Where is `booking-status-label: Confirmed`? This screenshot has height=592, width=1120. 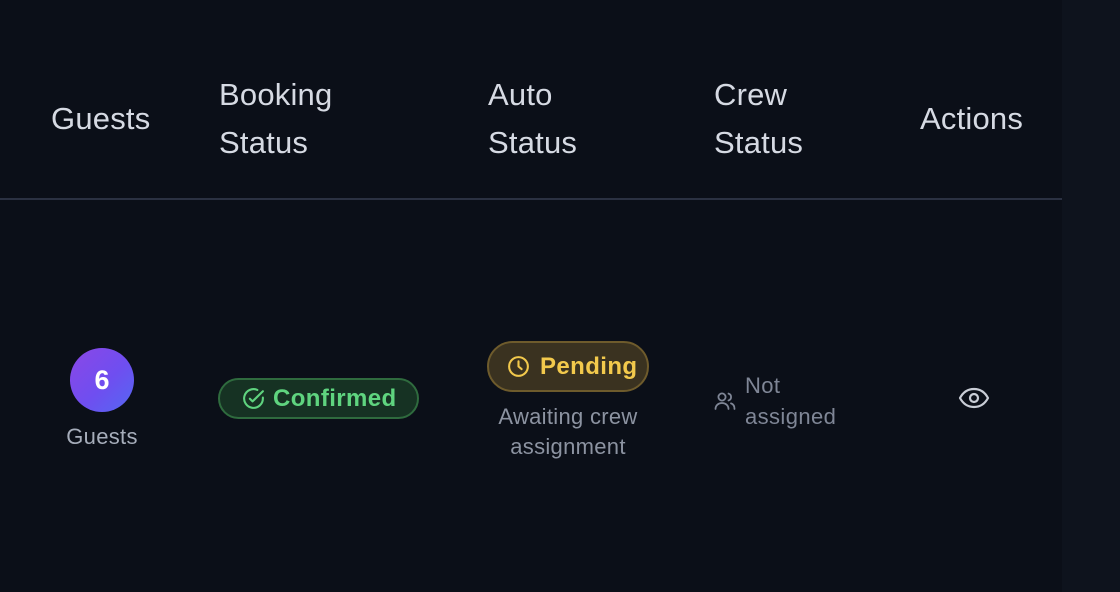
booking-status-label: Confirmed is located at coordinates (335, 398).